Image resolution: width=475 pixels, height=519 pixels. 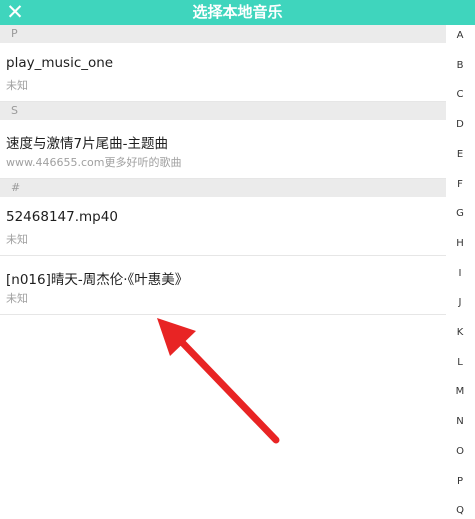 I want to click on song-artist: www.446655.com更多好听的歌曲, so click(x=94, y=162).